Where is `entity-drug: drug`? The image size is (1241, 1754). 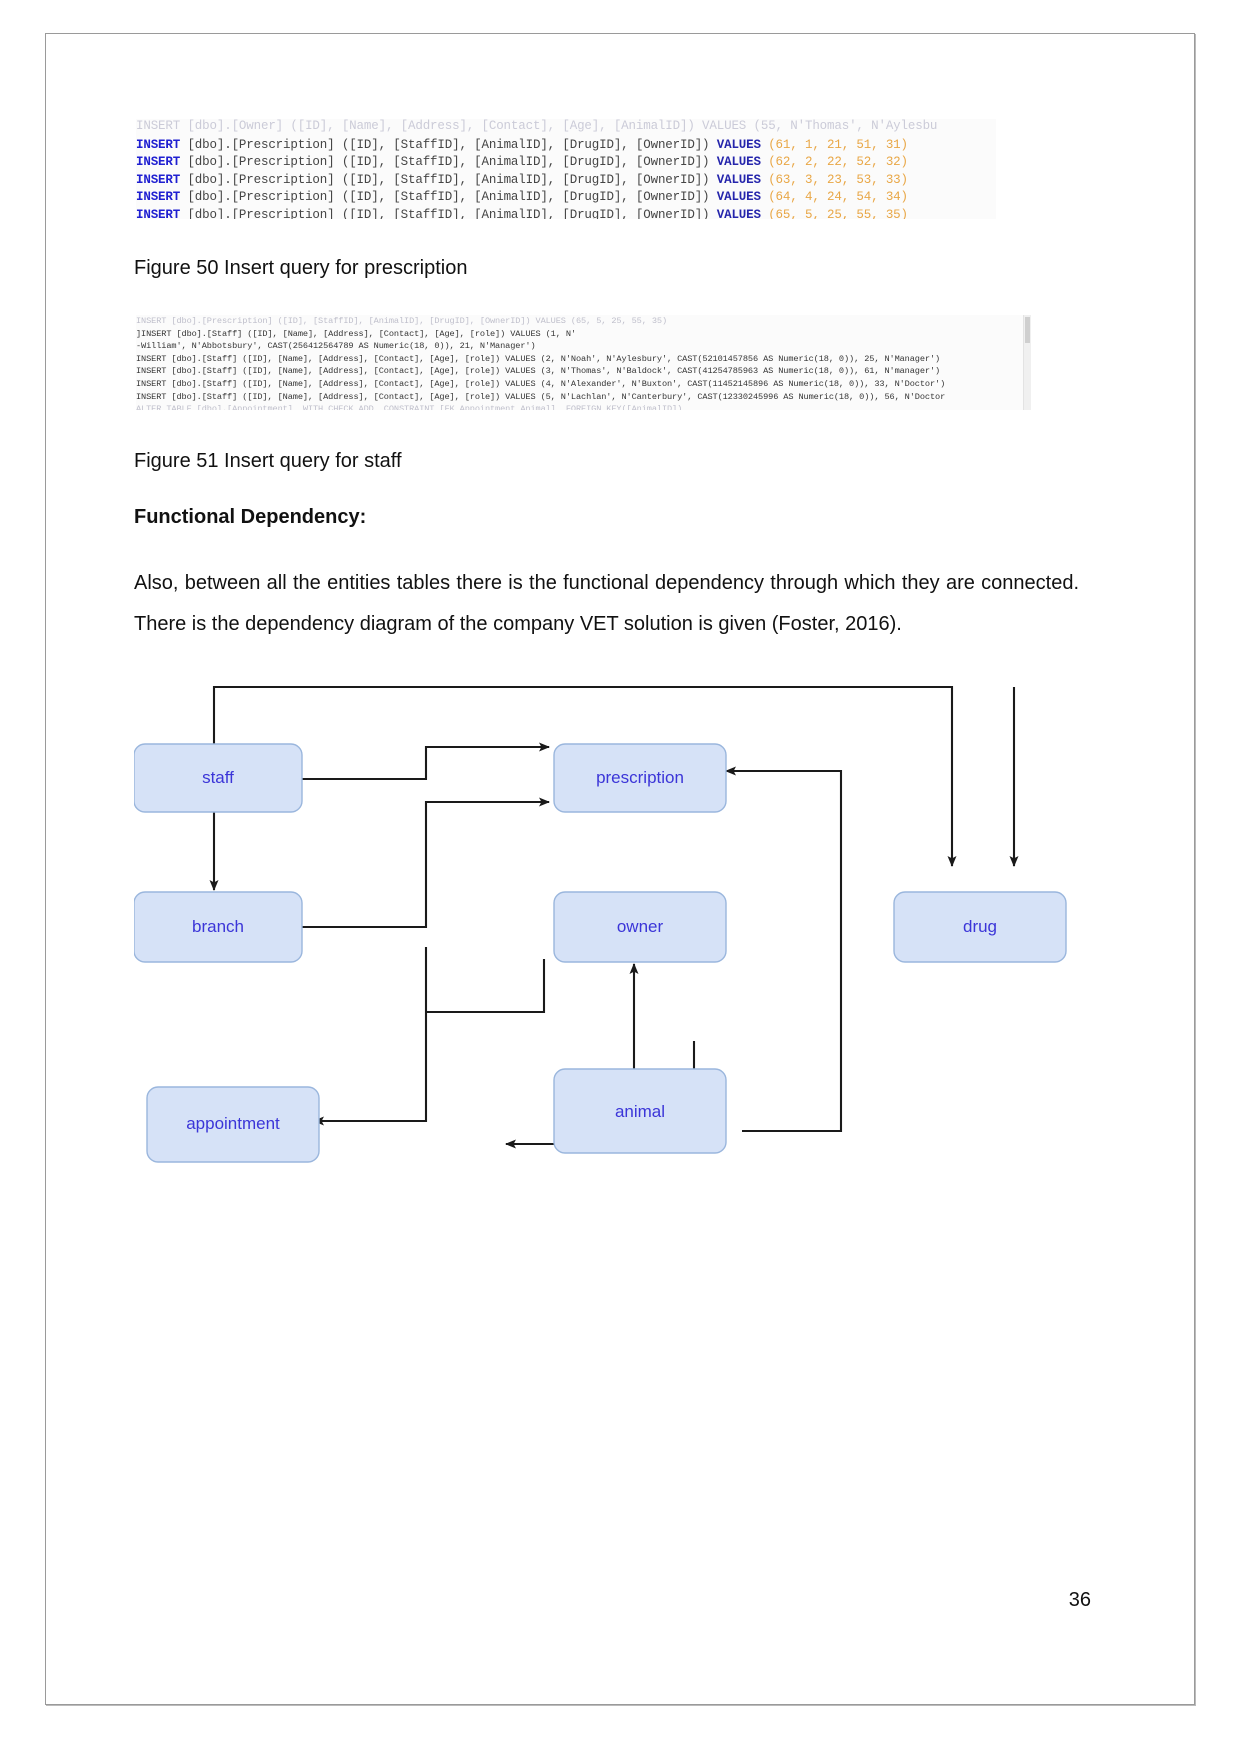 entity-drug: drug is located at coordinates (980, 927).